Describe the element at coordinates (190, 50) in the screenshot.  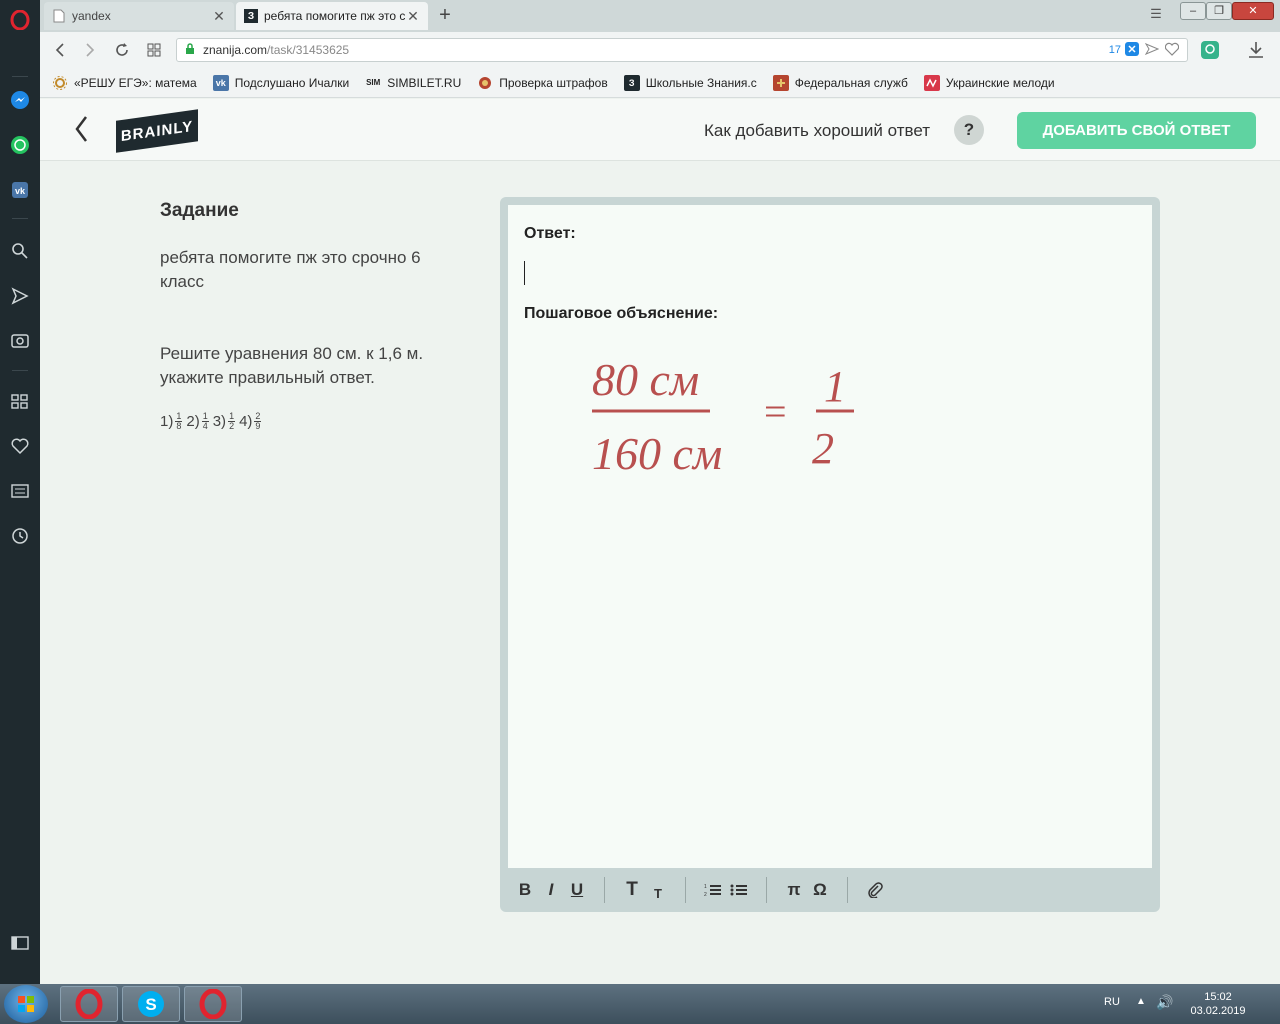
I see `lock-icon` at that location.